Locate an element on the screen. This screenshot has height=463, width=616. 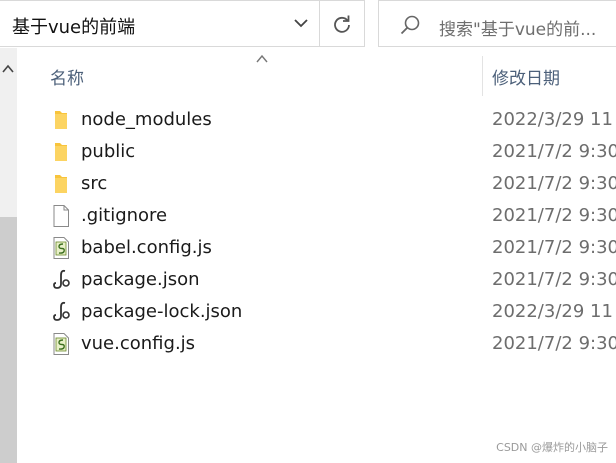
file-name: package.json is located at coordinates (140, 279).